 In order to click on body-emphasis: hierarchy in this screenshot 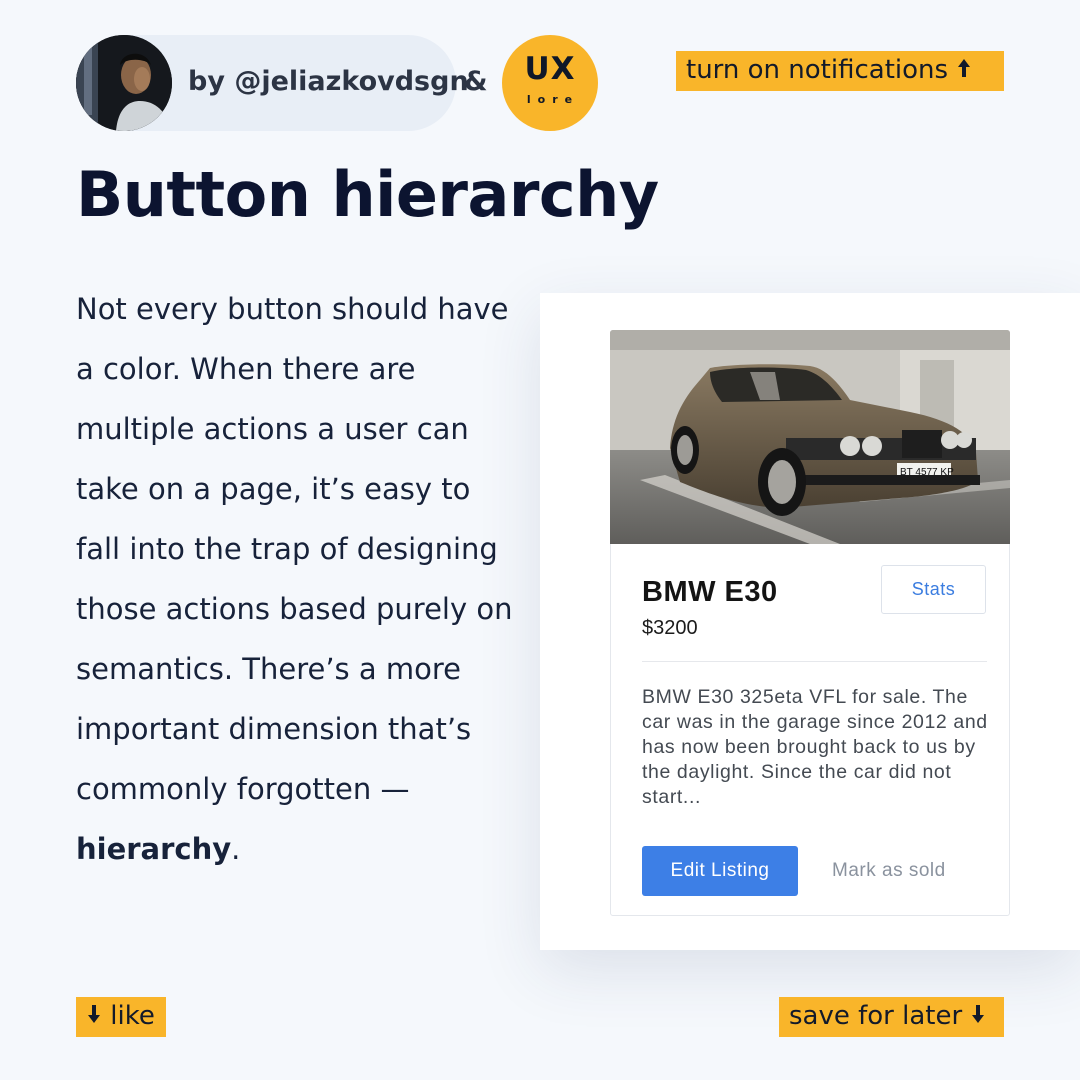, I will do `click(154, 849)`.